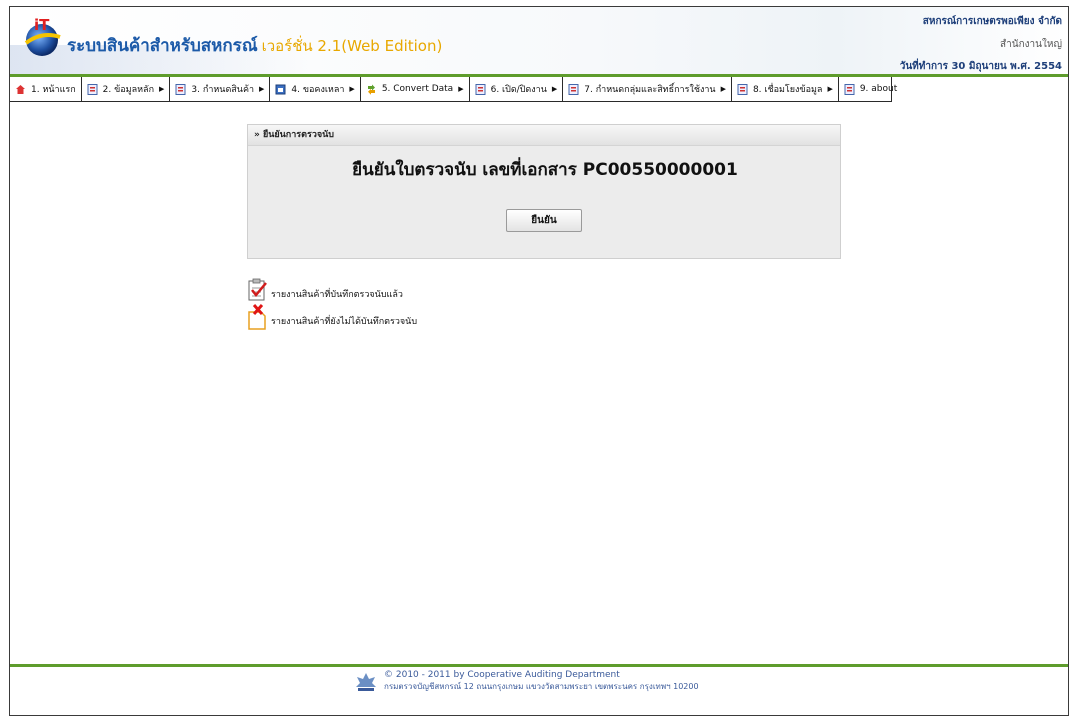 The width and height of the screenshot is (1069, 720). I want to click on footer-divider, so click(539, 665).